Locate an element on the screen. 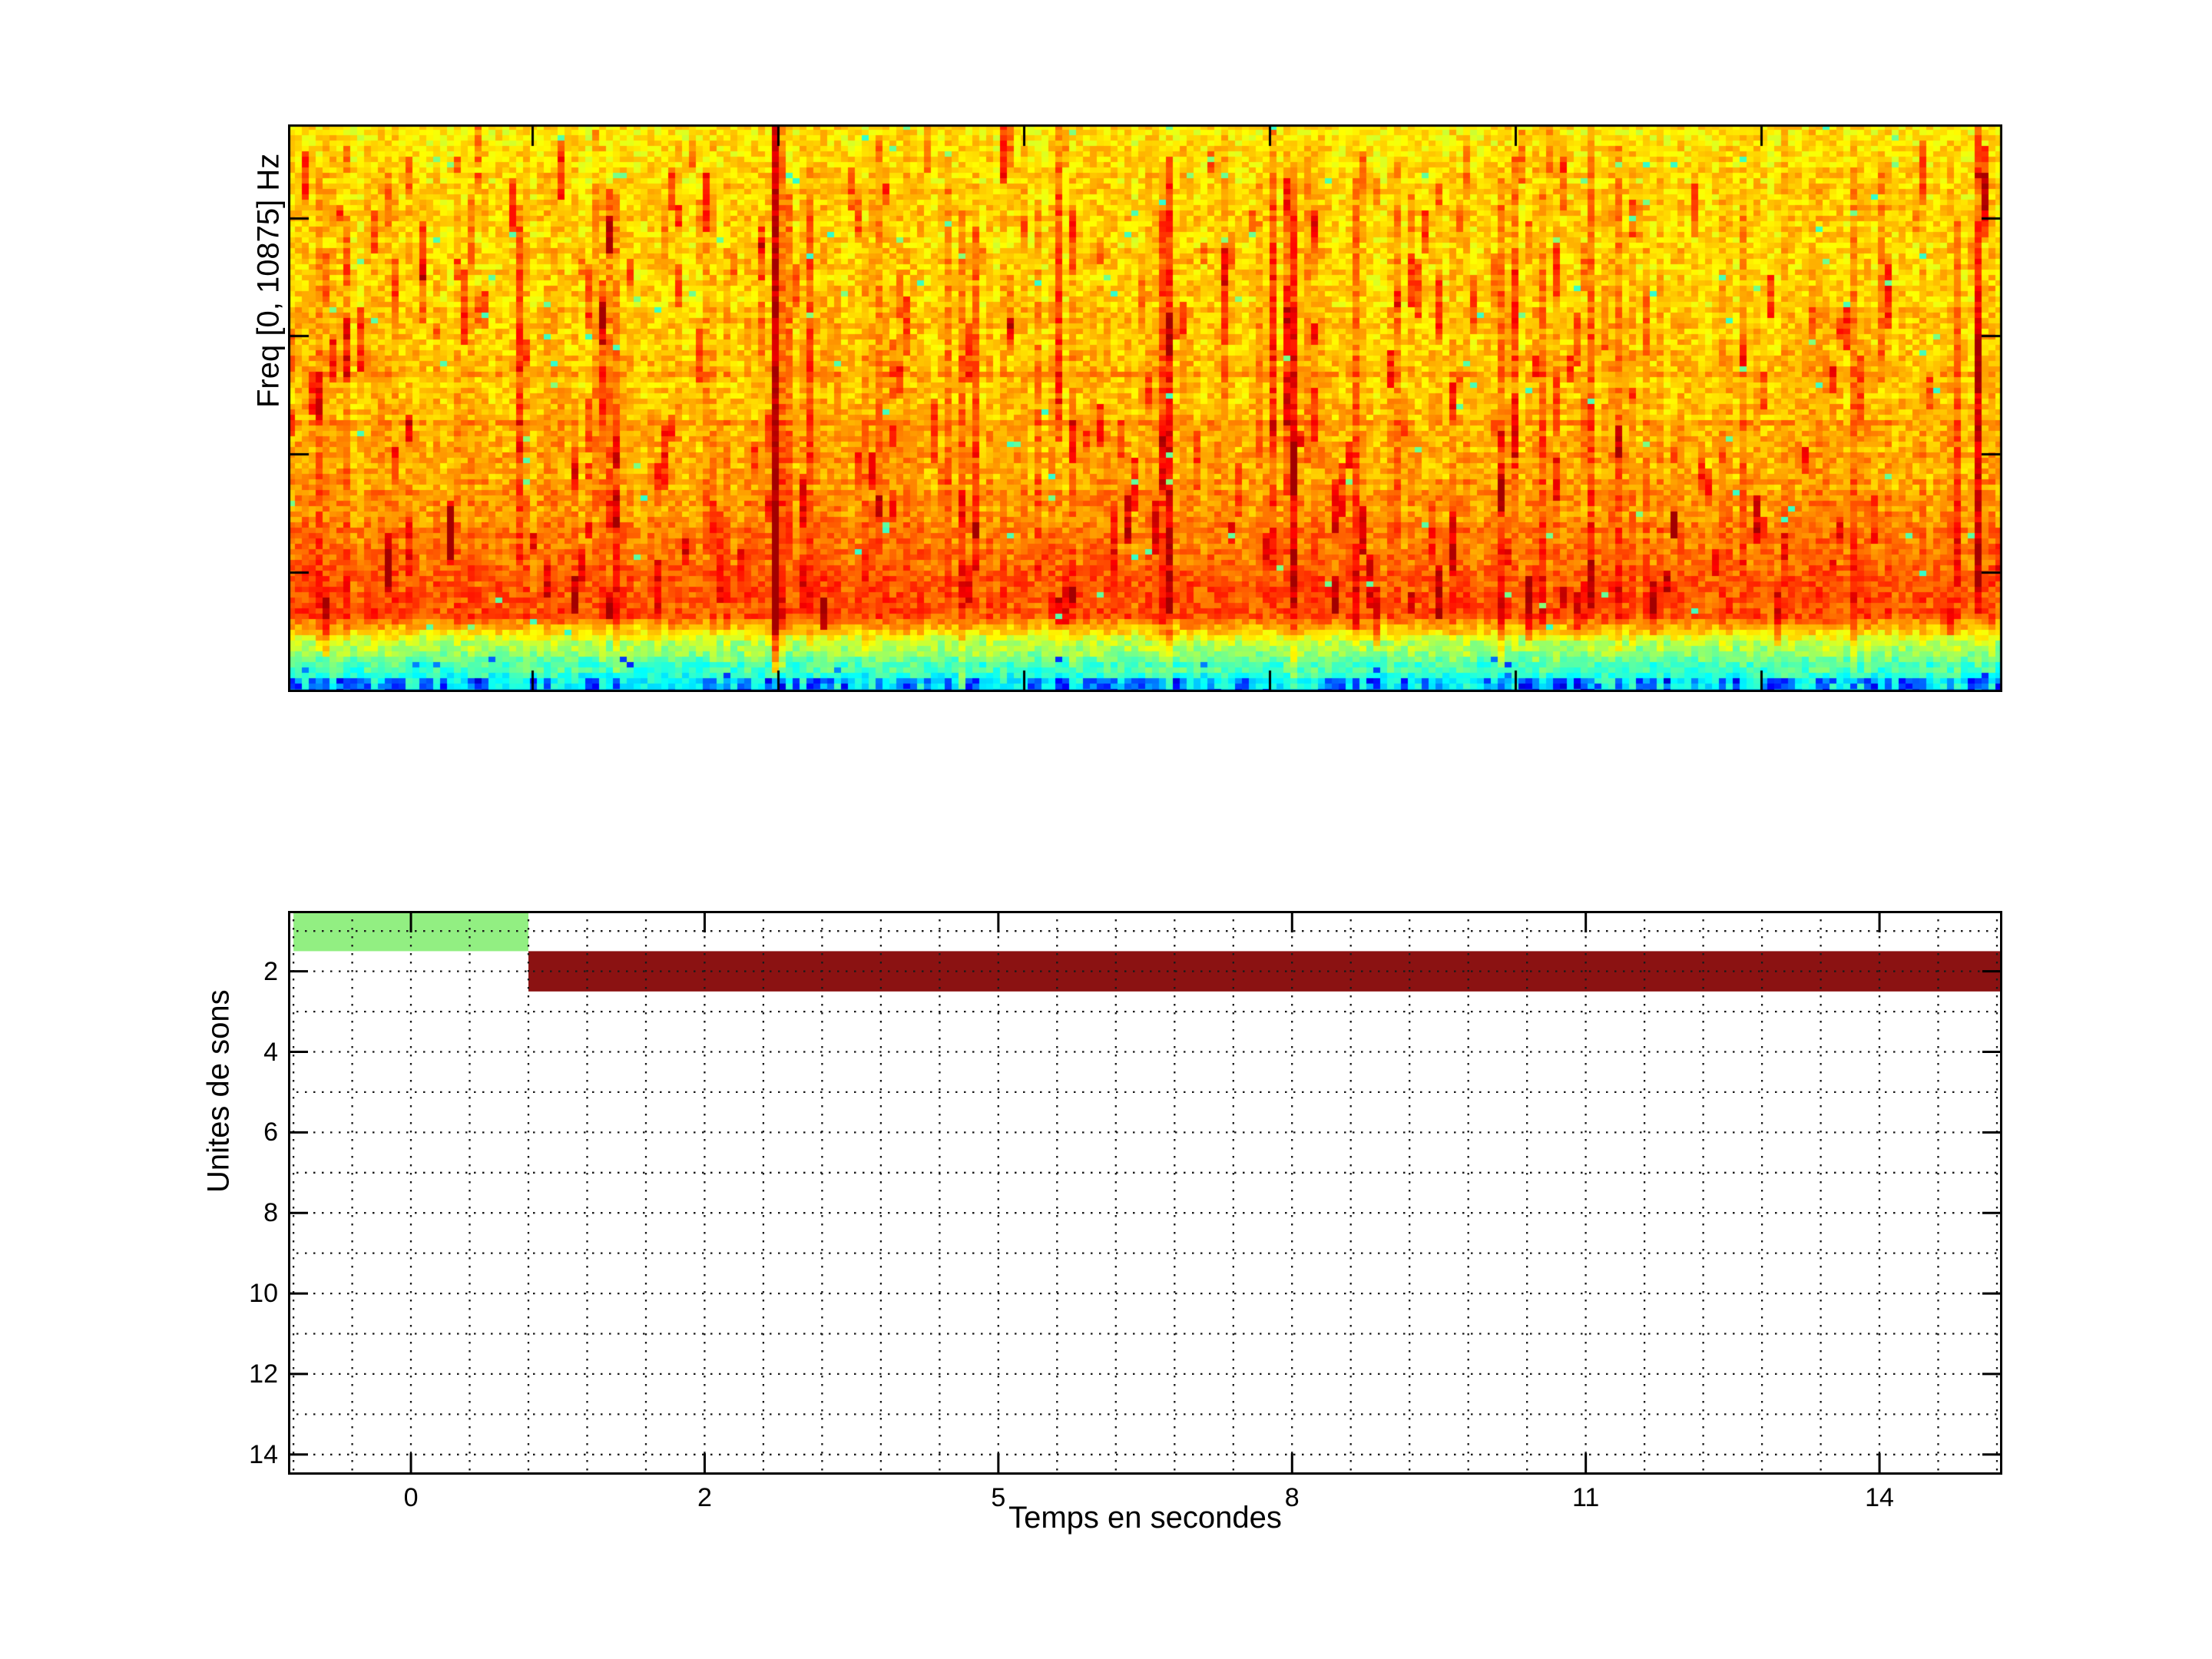  x-tick-label-0: 0 is located at coordinates (411, 1498).